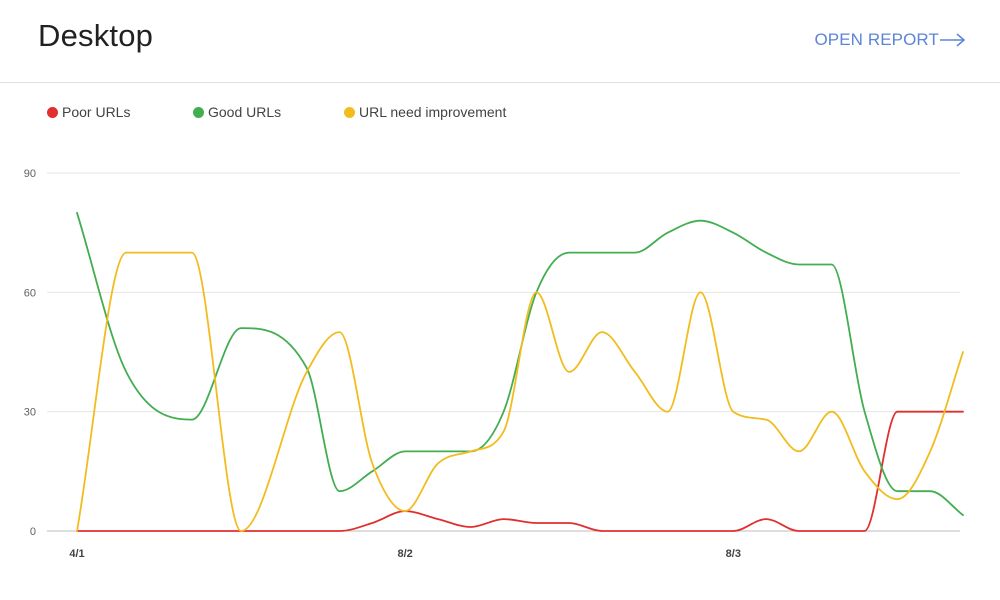 This screenshot has height=600, width=1000. What do you see at coordinates (30, 413) in the screenshot?
I see `y-tick-label: 30` at bounding box center [30, 413].